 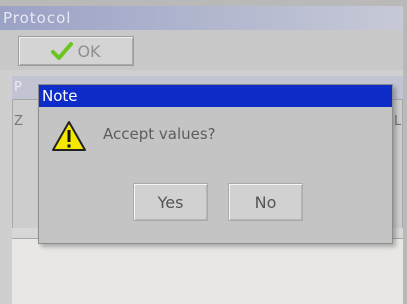 What do you see at coordinates (398, 121) in the screenshot?
I see `table-header-right: L` at bounding box center [398, 121].